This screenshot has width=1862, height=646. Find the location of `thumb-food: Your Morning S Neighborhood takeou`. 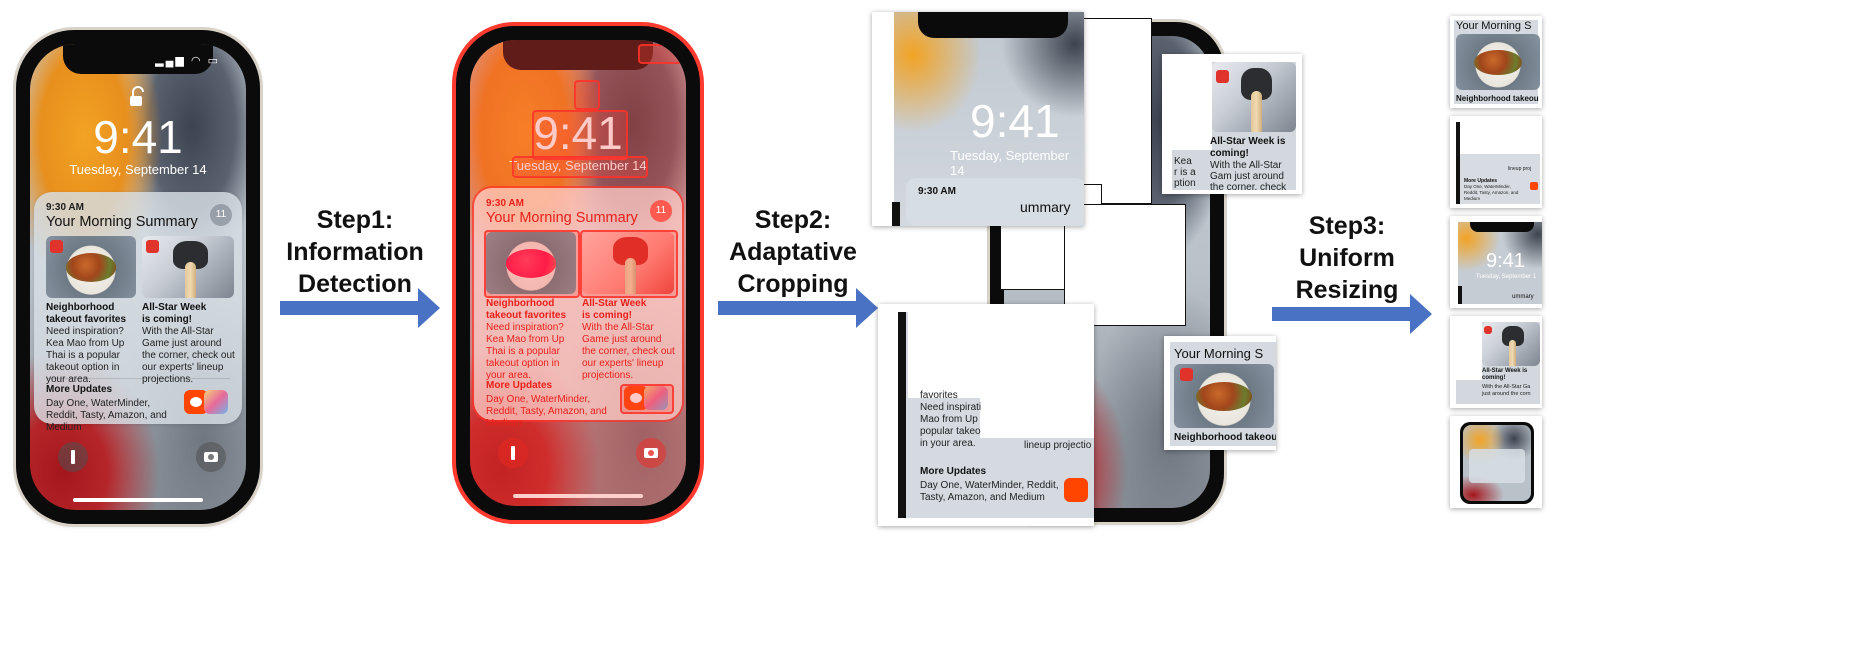

thumb-food: Your Morning S Neighborhood takeou is located at coordinates (1496, 62).